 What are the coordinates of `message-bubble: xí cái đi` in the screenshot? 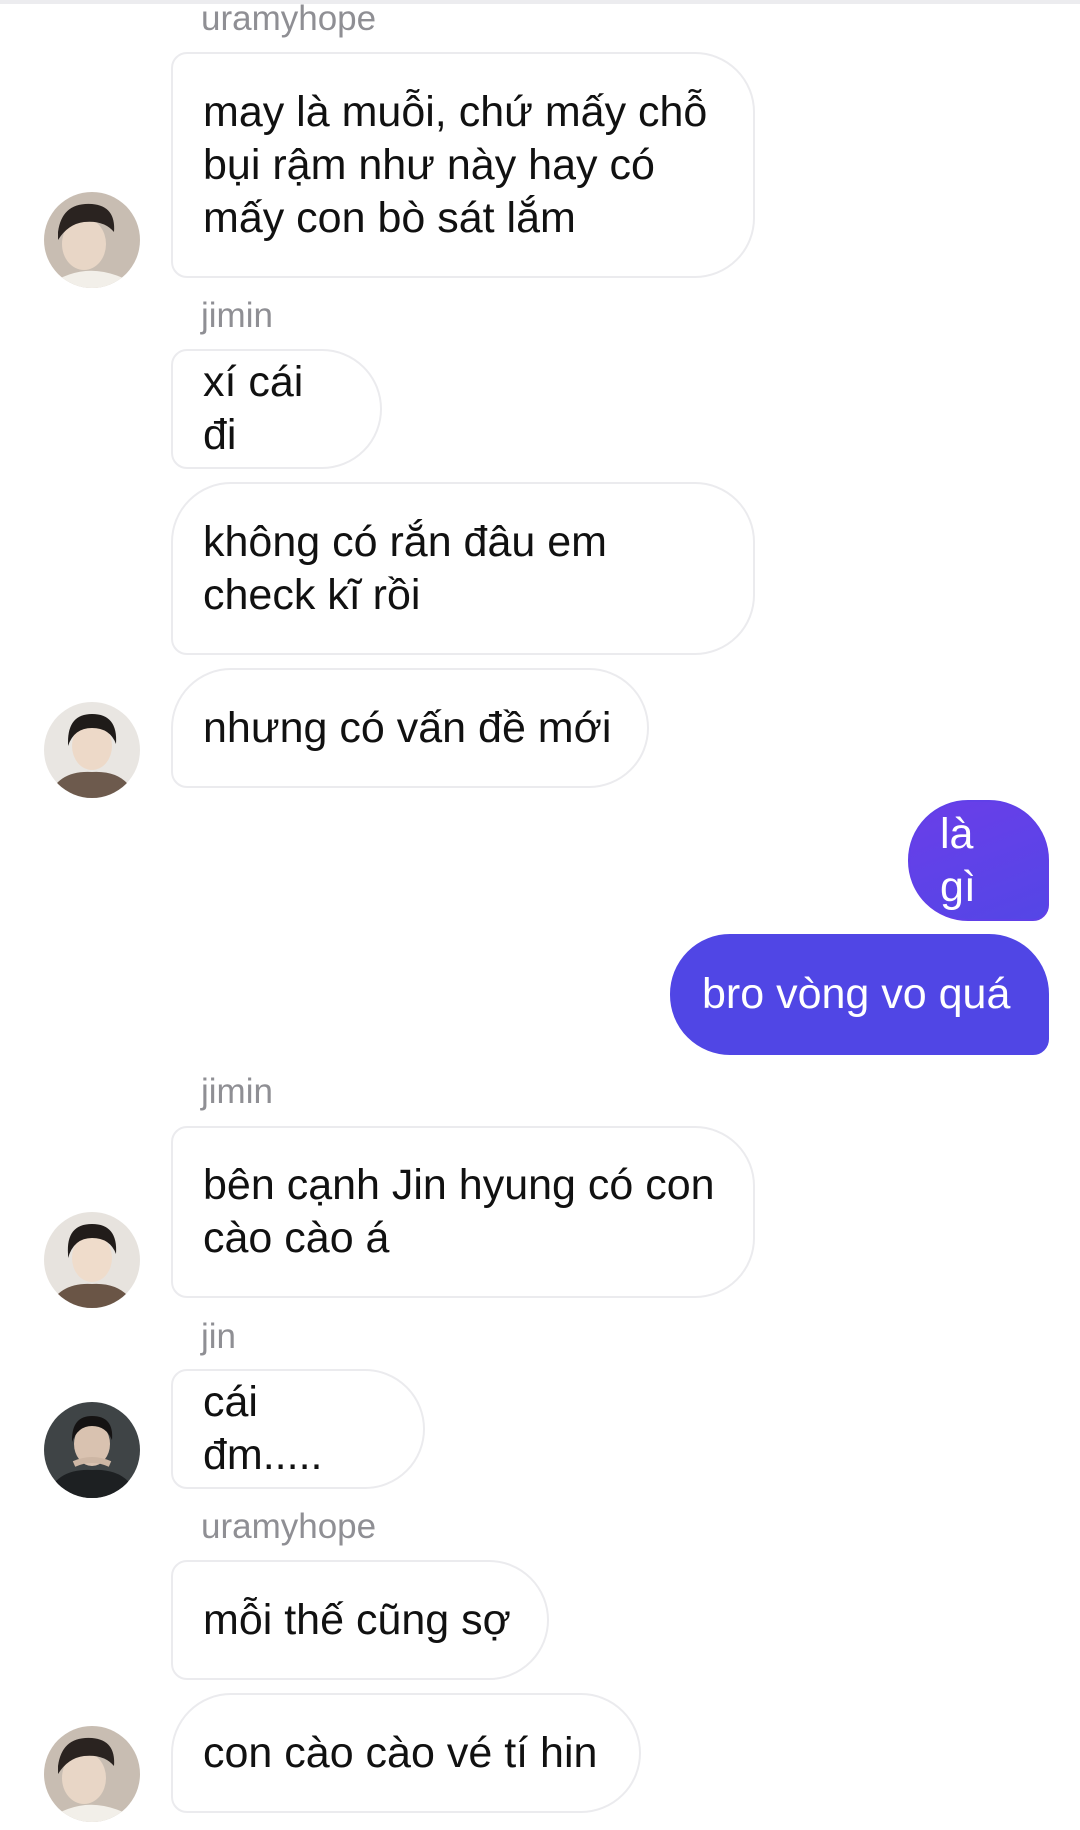 It's located at (276, 409).